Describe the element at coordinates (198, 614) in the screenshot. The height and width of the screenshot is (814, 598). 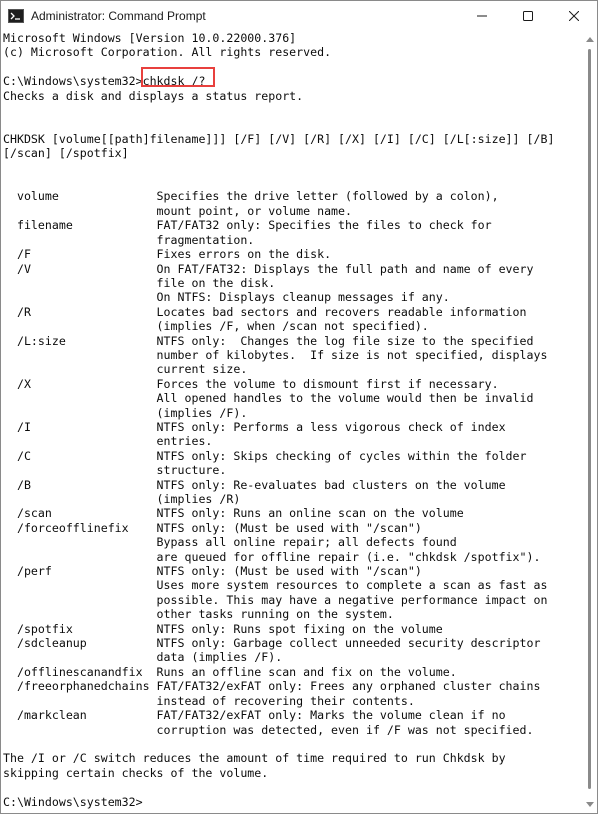
I see `console-line: other tasks running on the system.` at that location.